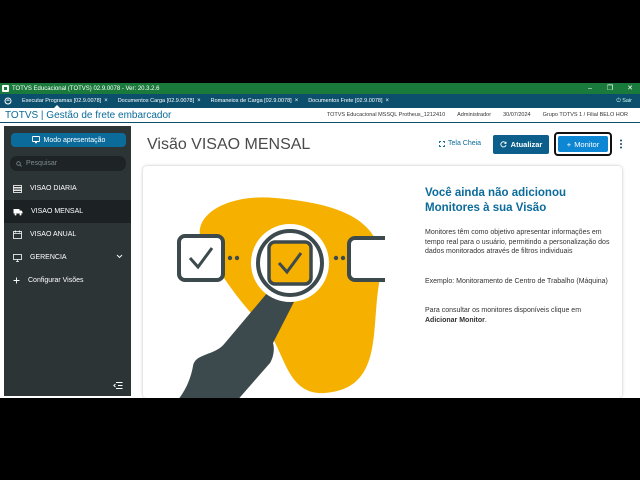 Image resolution: width=640 pixels, height=480 pixels. Describe the element at coordinates (17, 234) in the screenshot. I see `calendar-icon` at that location.